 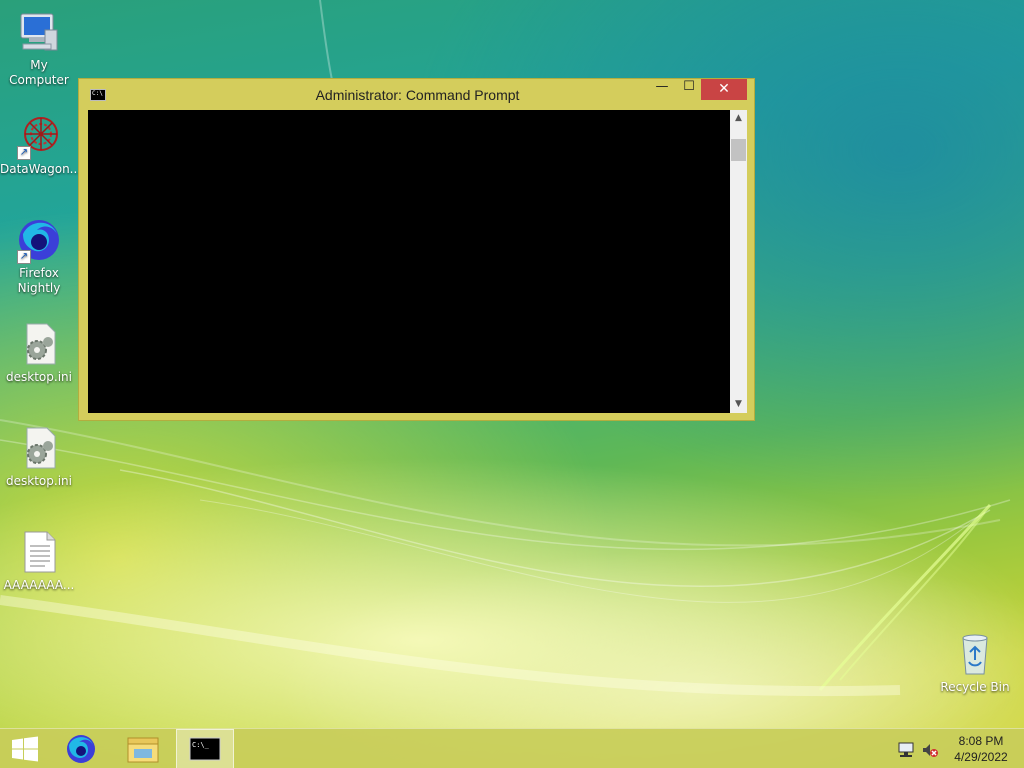 I want to click on firefox-nightly-icon: ↗, so click(x=39, y=240).